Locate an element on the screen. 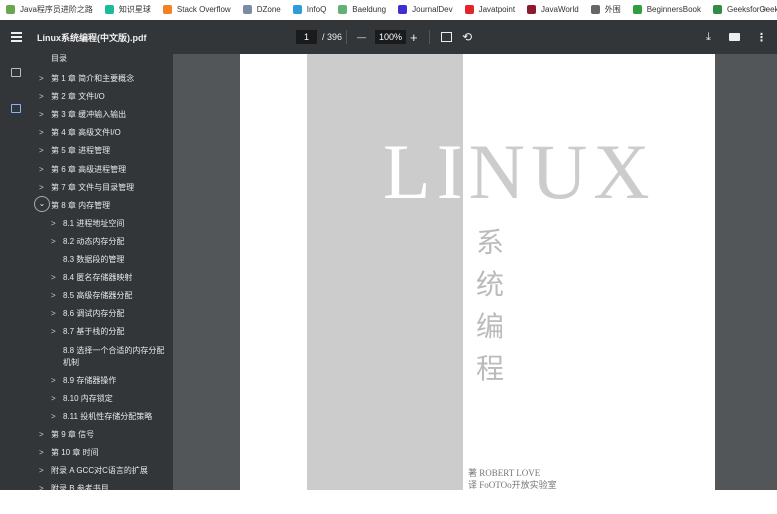 This screenshot has height=514, width=777. bookmark-label: JavaWorld is located at coordinates (560, 9).